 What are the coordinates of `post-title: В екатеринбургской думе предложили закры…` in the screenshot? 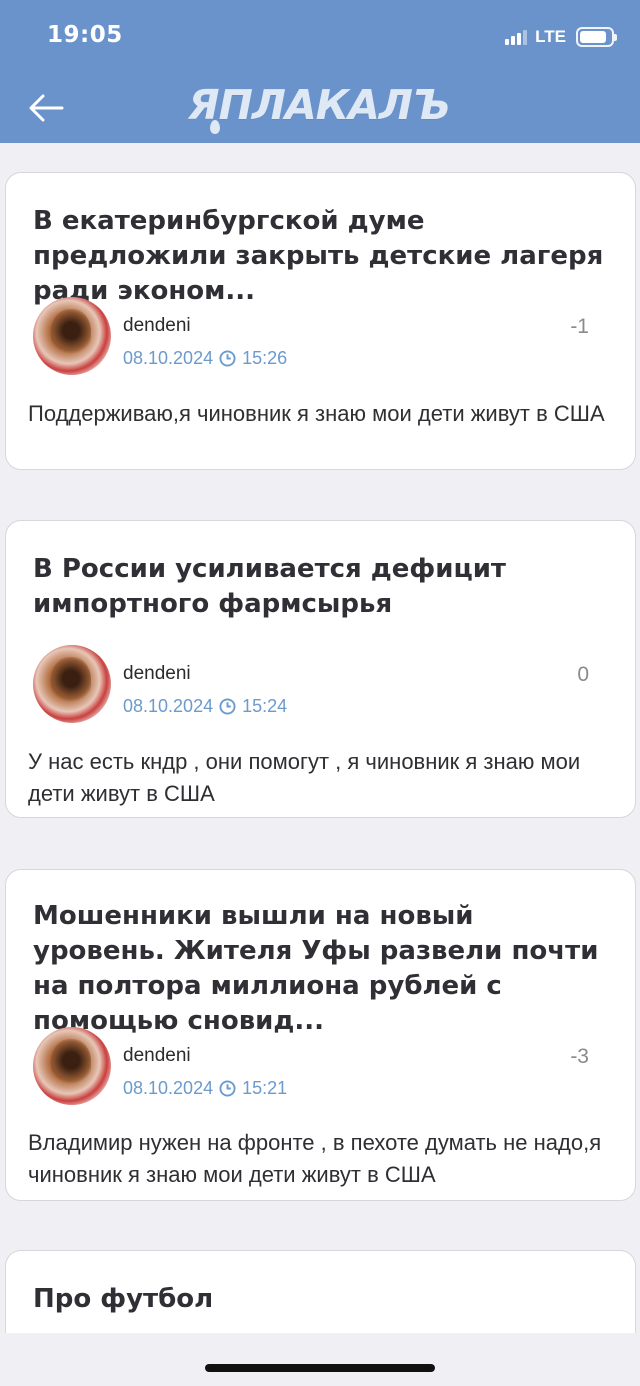 It's located at (323, 256).